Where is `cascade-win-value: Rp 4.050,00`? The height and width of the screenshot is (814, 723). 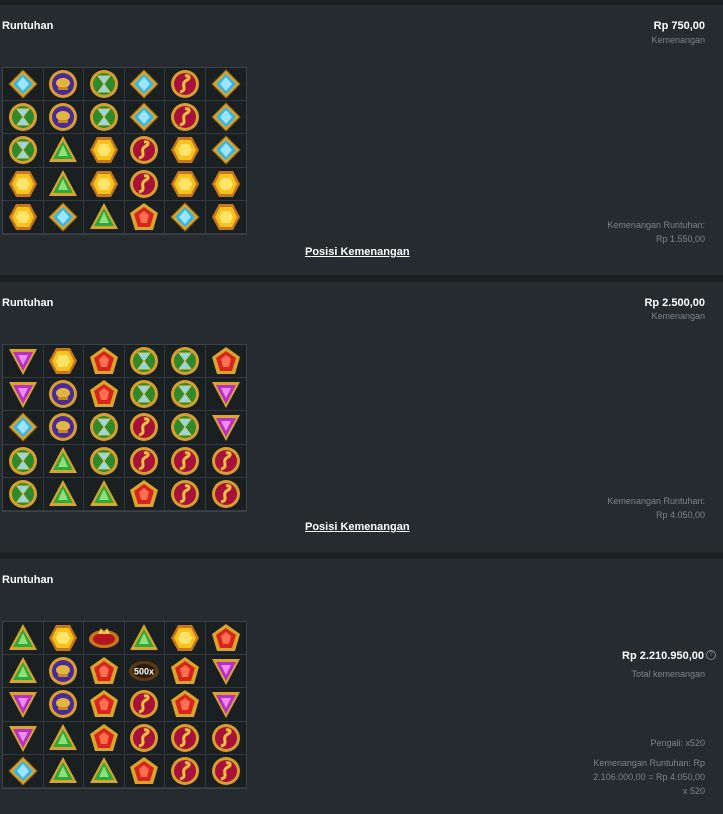
cascade-win-value: Rp 4.050,00 is located at coordinates (680, 515).